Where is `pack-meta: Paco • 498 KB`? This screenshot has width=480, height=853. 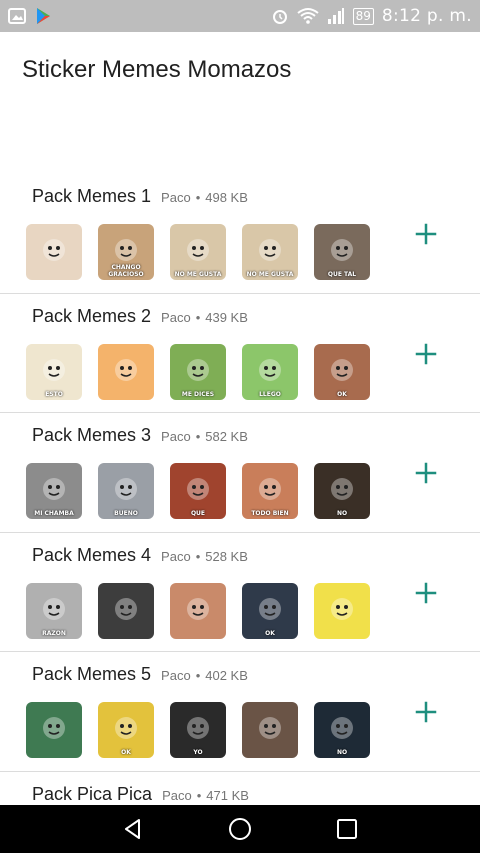
pack-meta: Paco • 498 KB is located at coordinates (204, 197).